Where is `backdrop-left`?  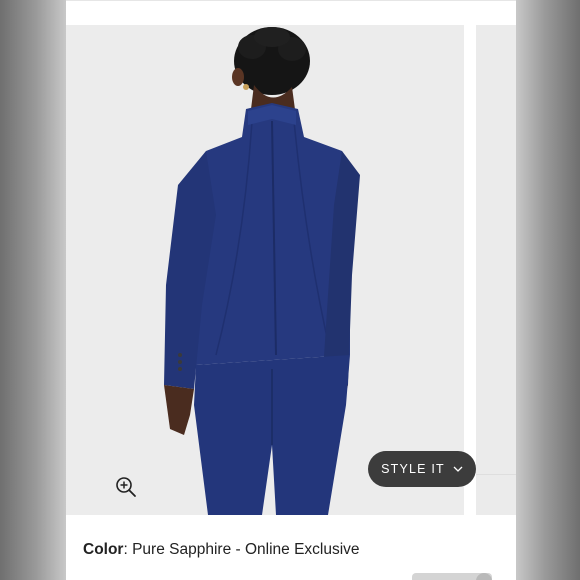 backdrop-left is located at coordinates (33, 290).